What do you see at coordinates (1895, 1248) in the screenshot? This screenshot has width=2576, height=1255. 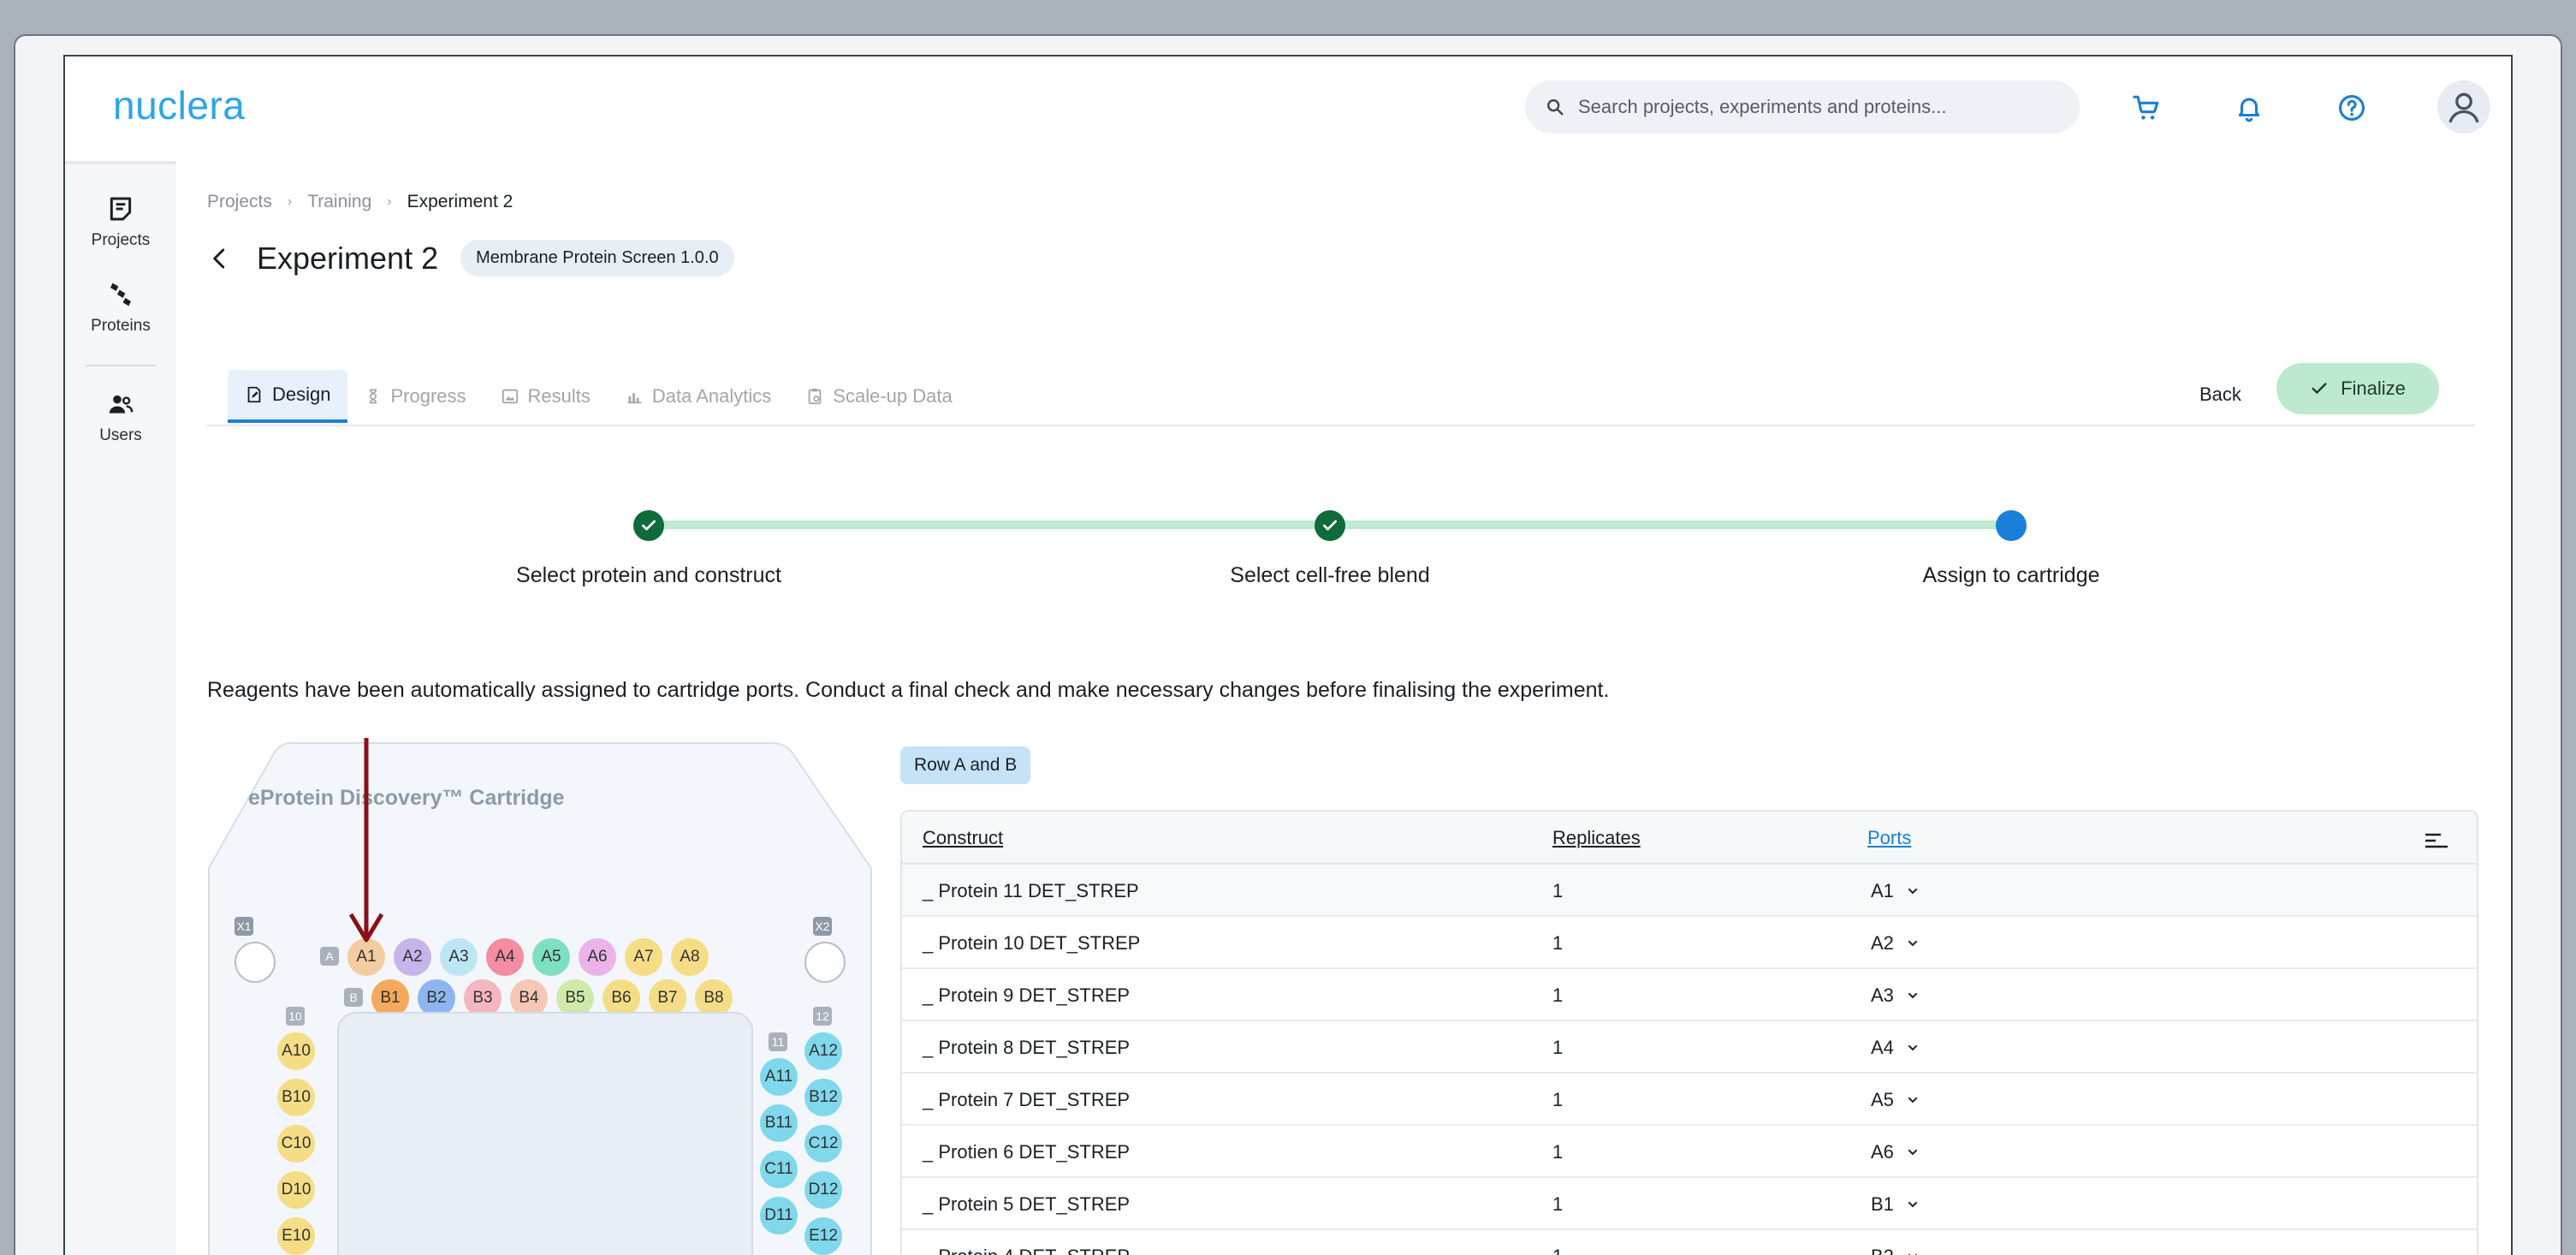 I see `port-select: B2` at bounding box center [1895, 1248].